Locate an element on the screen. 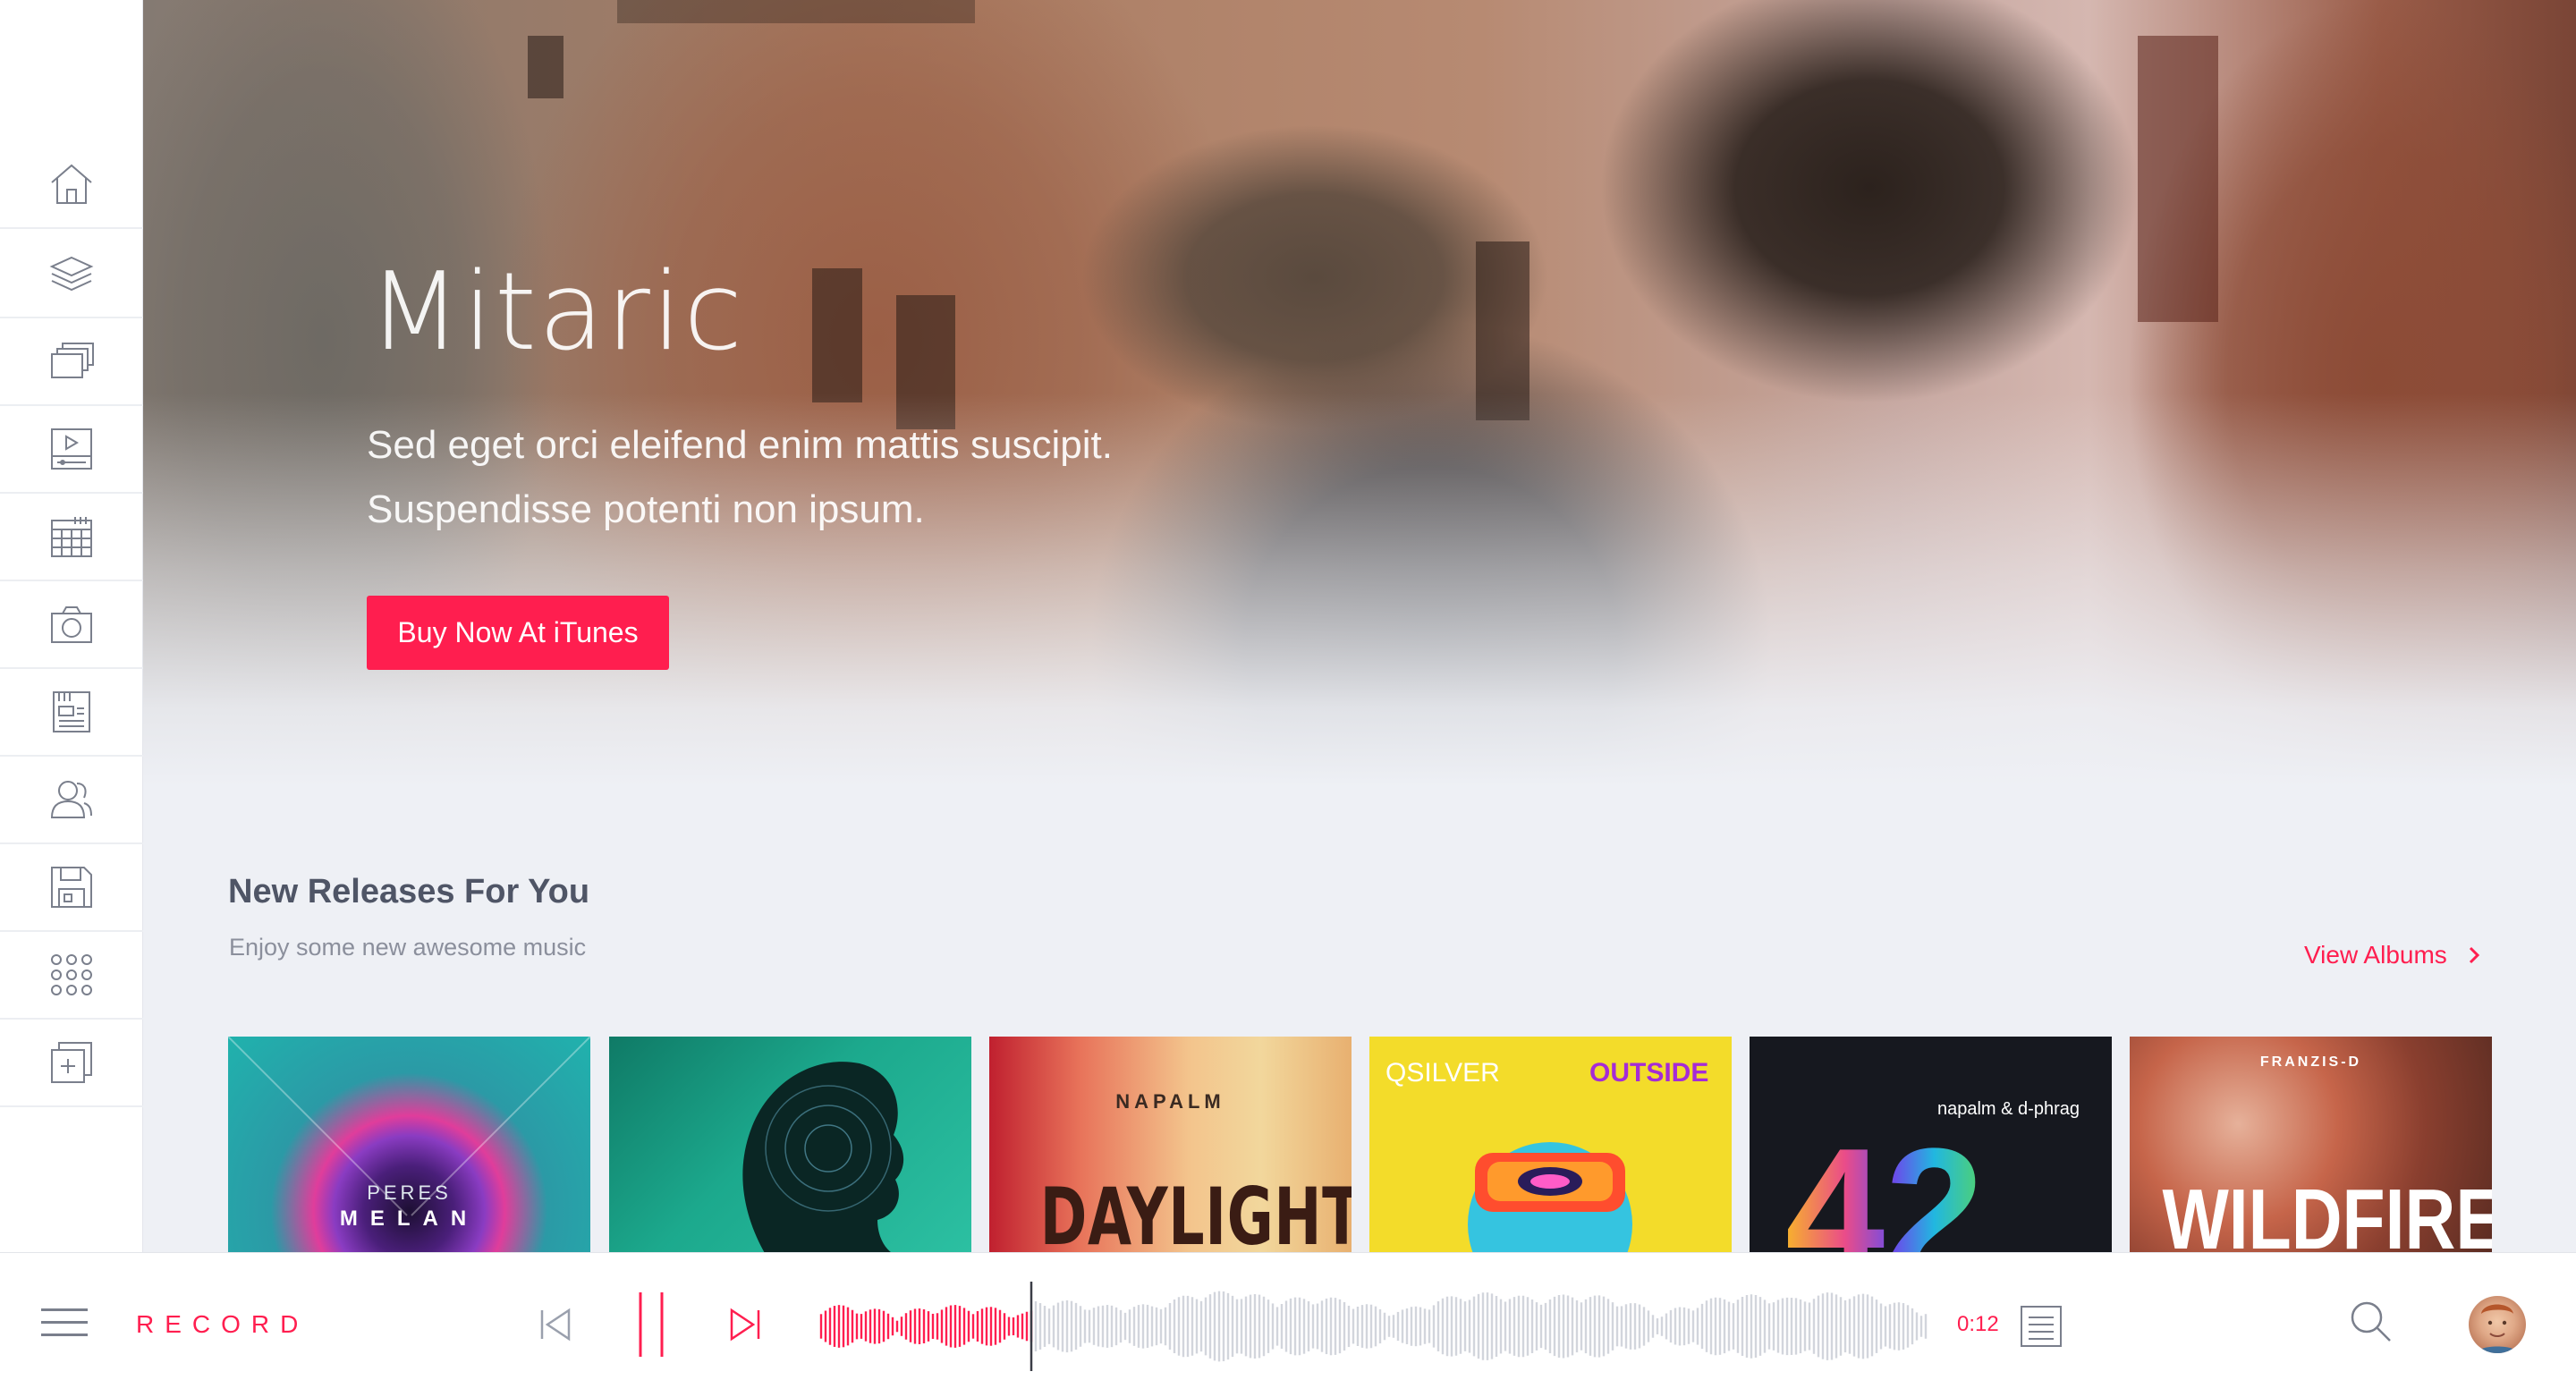 The height and width of the screenshot is (1397, 2576). grid-icon is located at coordinates (71, 975).